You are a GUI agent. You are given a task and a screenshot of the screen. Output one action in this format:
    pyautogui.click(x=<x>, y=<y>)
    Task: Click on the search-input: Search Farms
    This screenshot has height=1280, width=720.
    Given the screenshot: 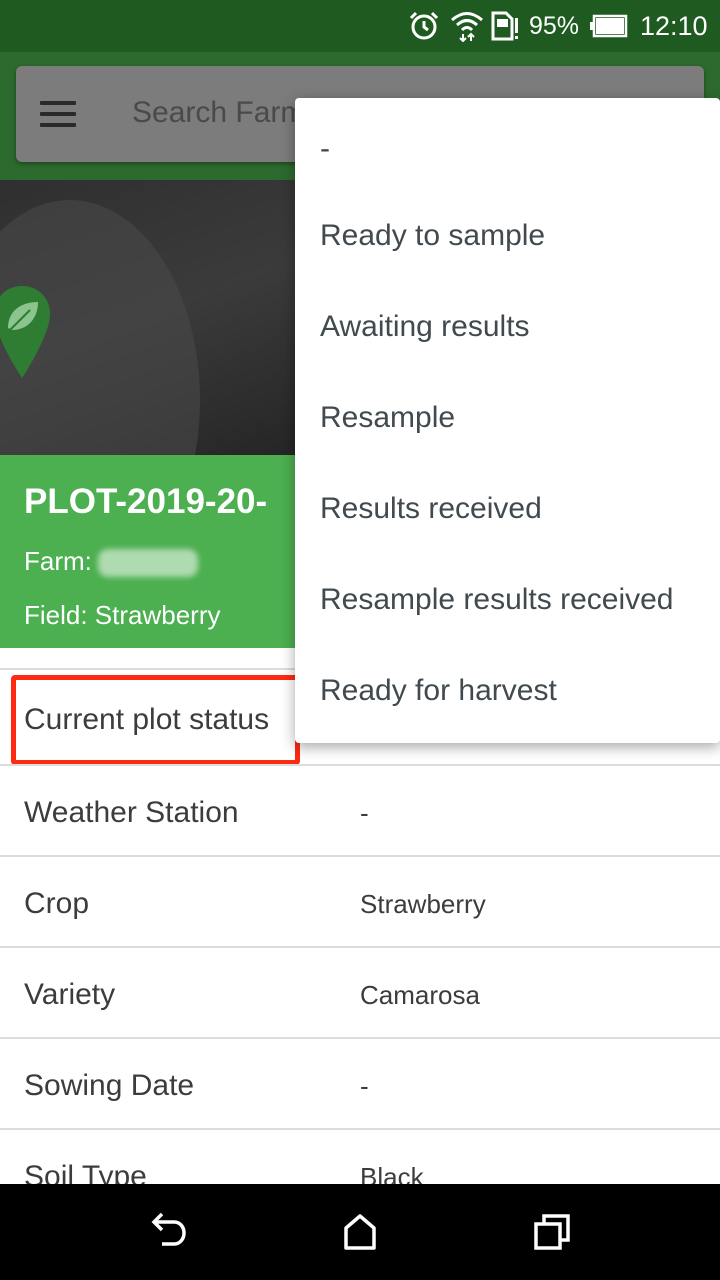 What is the action you would take?
    pyautogui.click(x=226, y=113)
    